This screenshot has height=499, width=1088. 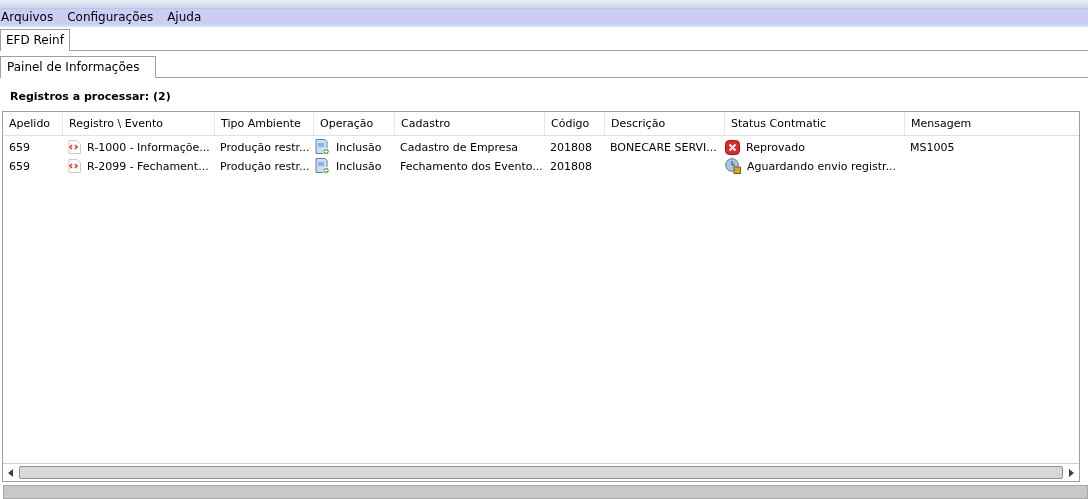 I want to click on column-header: Cadastro, so click(x=469, y=123).